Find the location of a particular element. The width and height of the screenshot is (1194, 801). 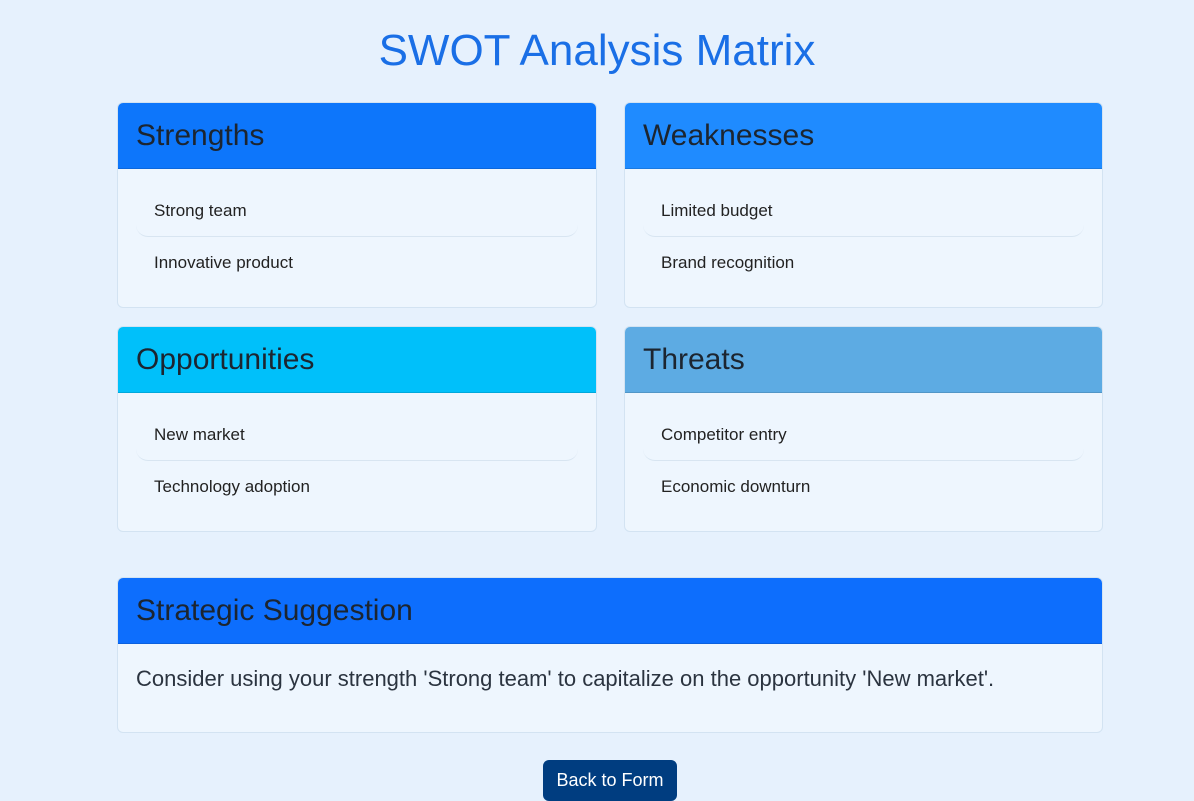

opportunities-list-item: New market is located at coordinates (357, 435).